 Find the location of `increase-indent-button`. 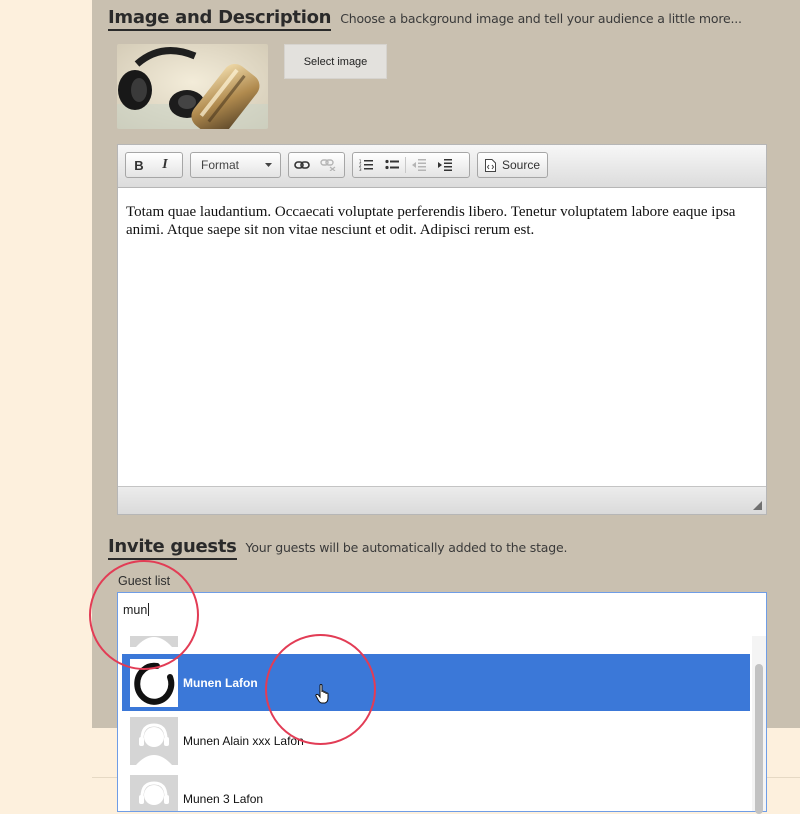

increase-indent-button is located at coordinates (445, 165).